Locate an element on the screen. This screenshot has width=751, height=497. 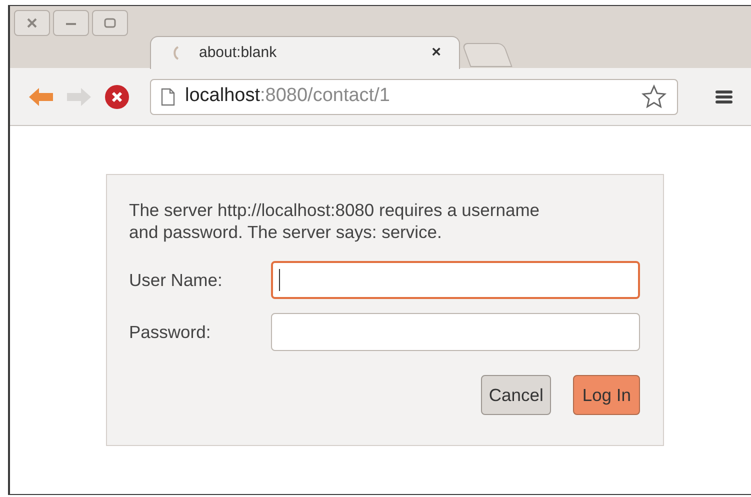
field-label: User Name: is located at coordinates (176, 280).